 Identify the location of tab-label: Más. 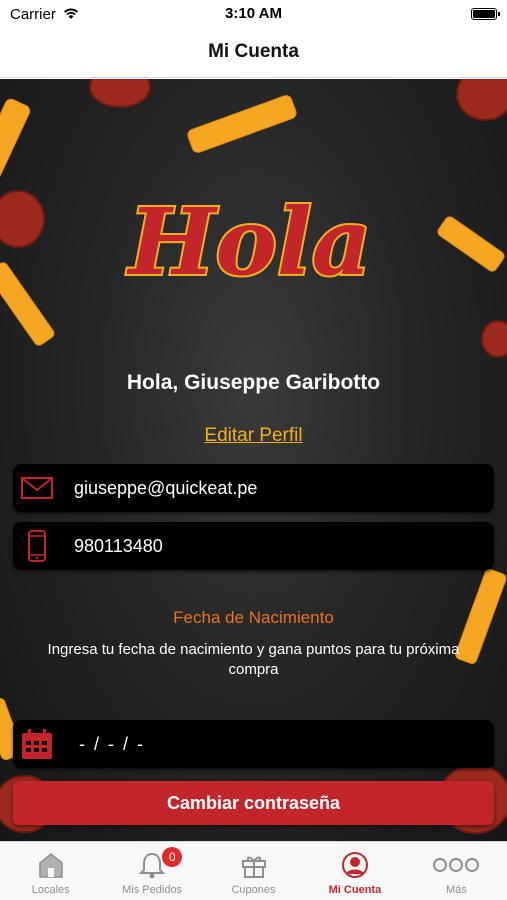
(456, 890).